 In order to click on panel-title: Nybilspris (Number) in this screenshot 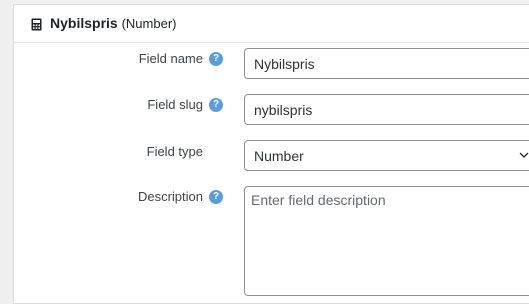, I will do `click(113, 23)`.